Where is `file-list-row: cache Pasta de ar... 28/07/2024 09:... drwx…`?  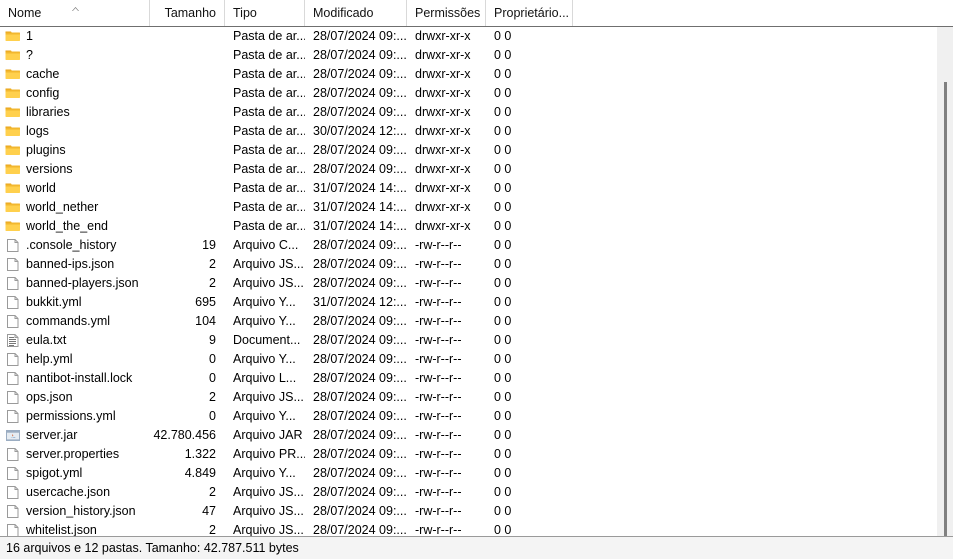
file-list-row: cache Pasta de ar... 28/07/2024 09:... drwx… is located at coordinates (476, 74).